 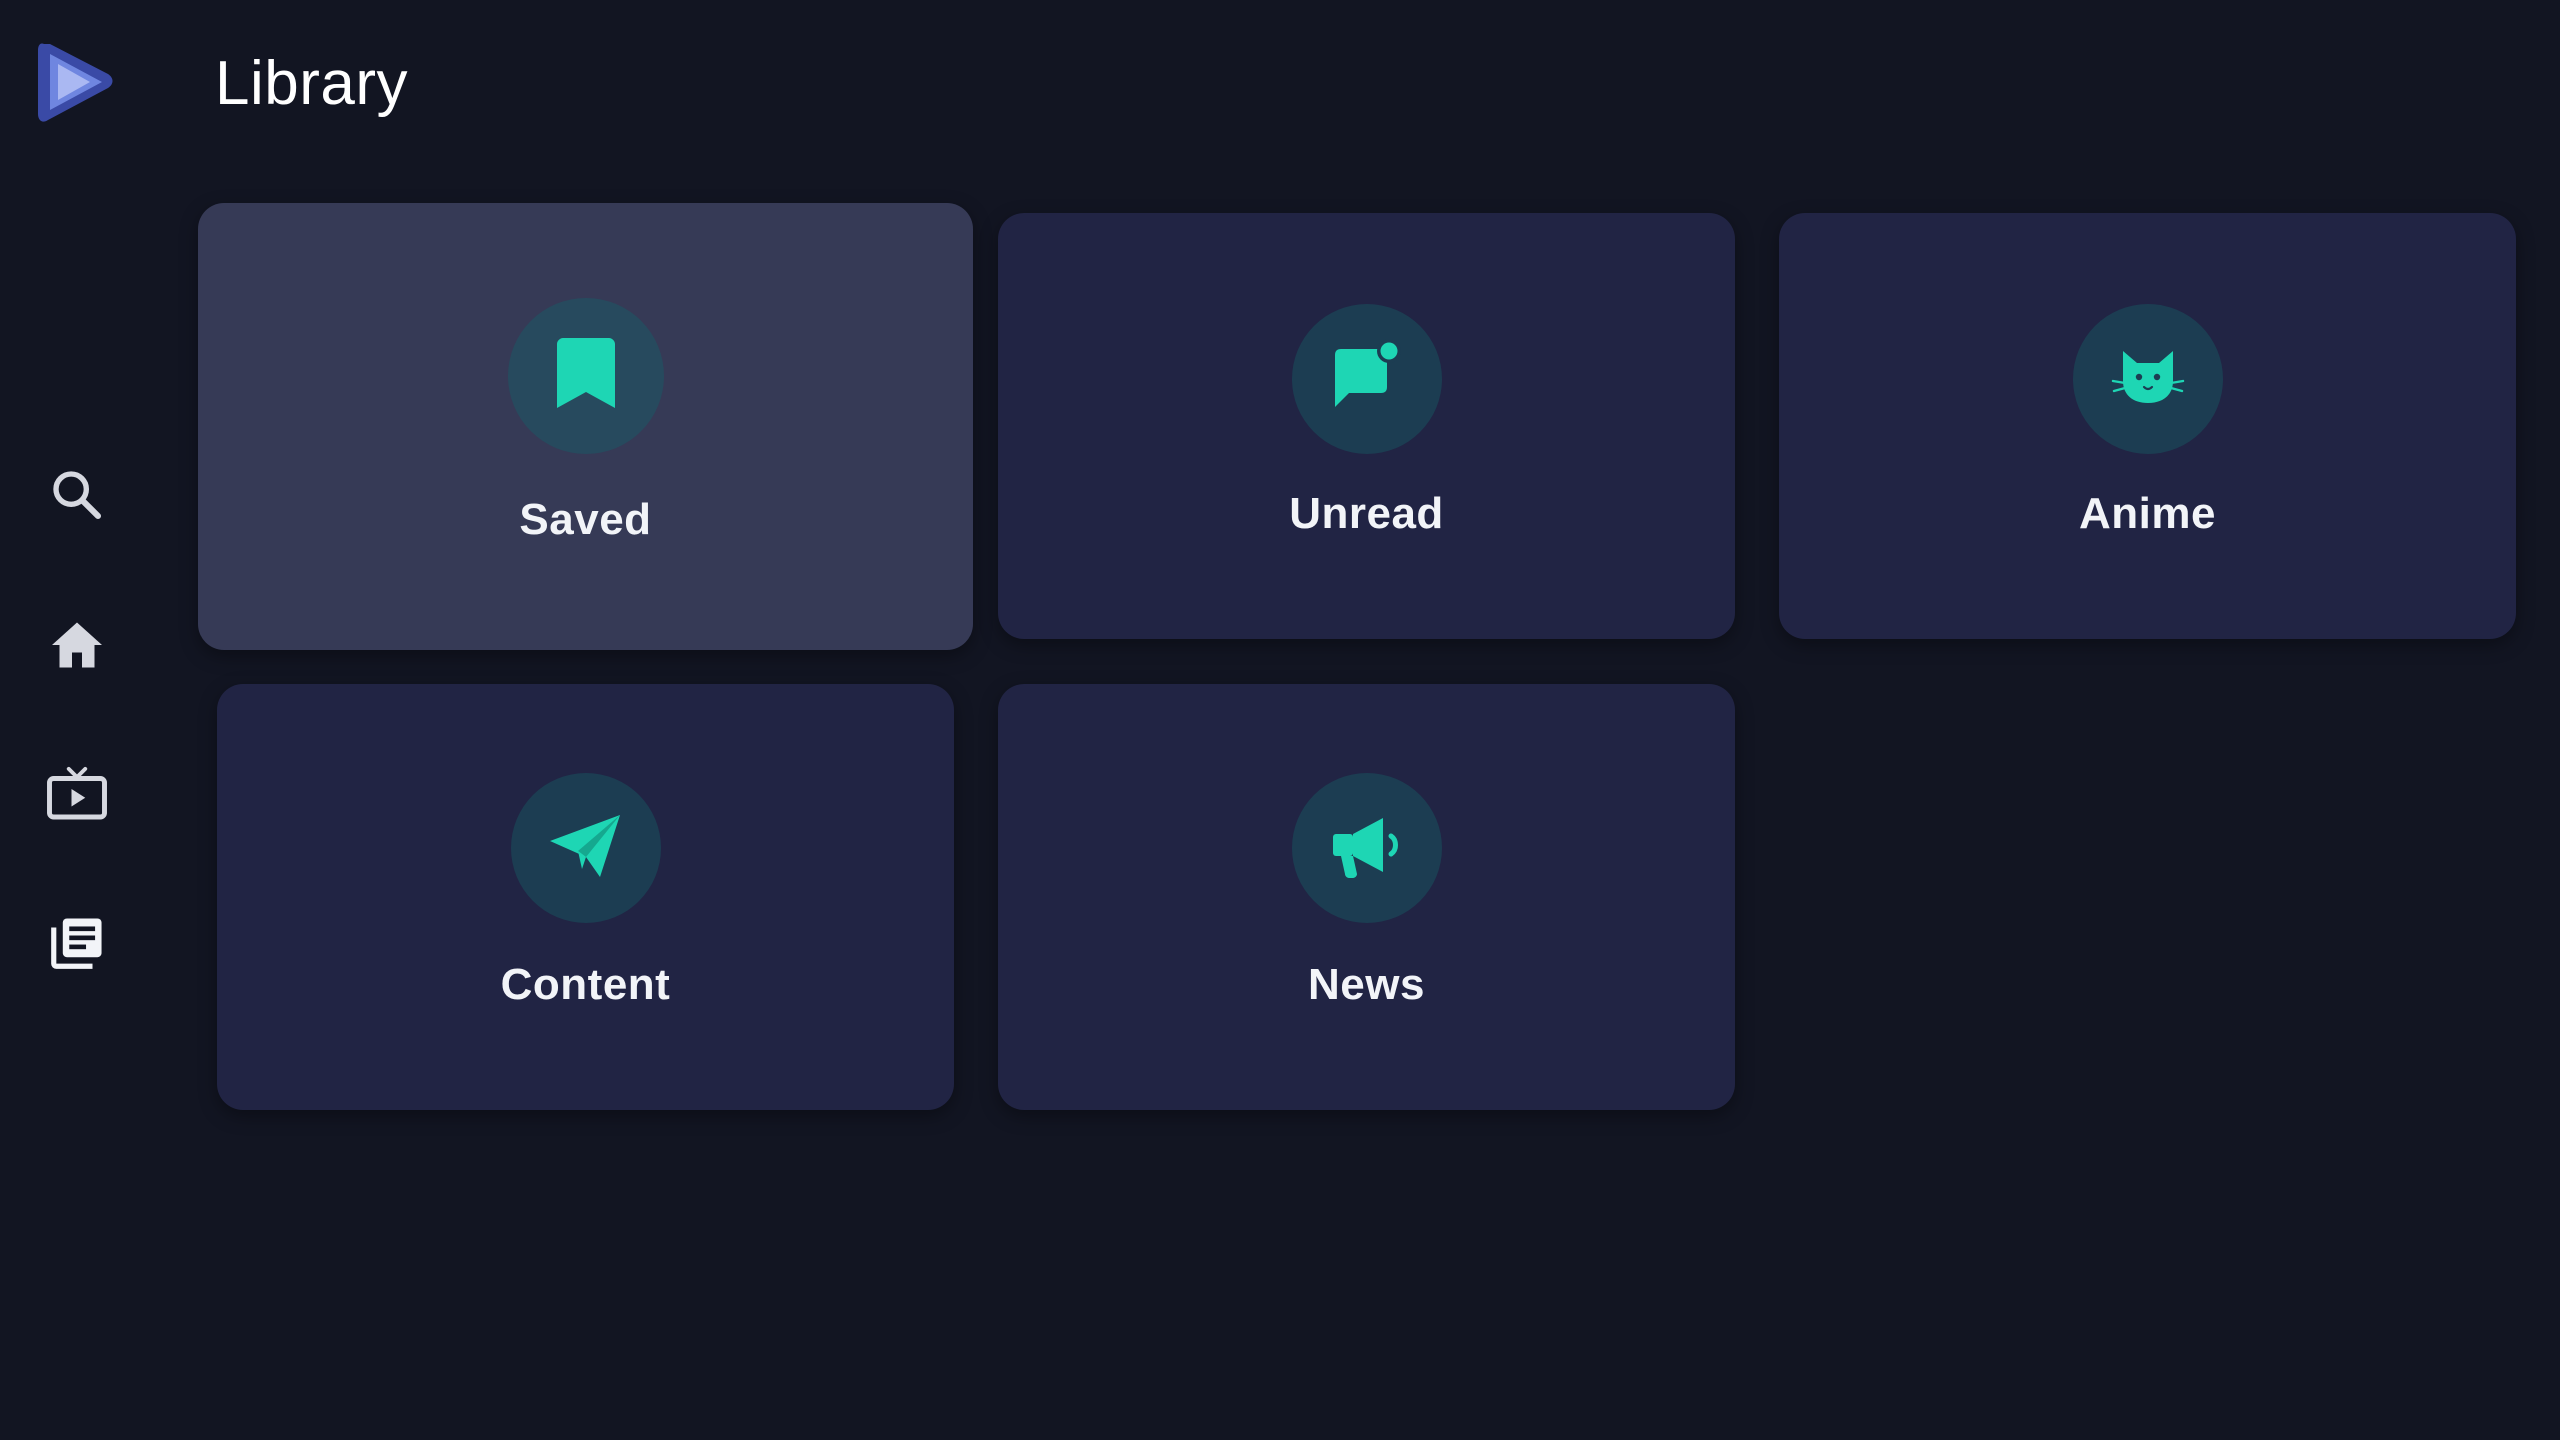 I want to click on page-title: Library, so click(x=312, y=83).